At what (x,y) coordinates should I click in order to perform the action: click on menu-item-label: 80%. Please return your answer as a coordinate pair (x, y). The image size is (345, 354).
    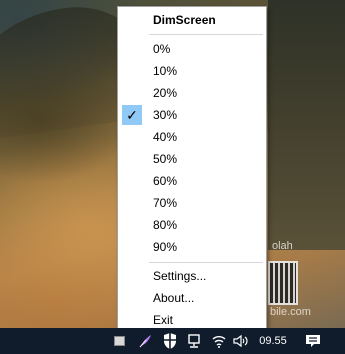
    Looking at the image, I should click on (165, 225).